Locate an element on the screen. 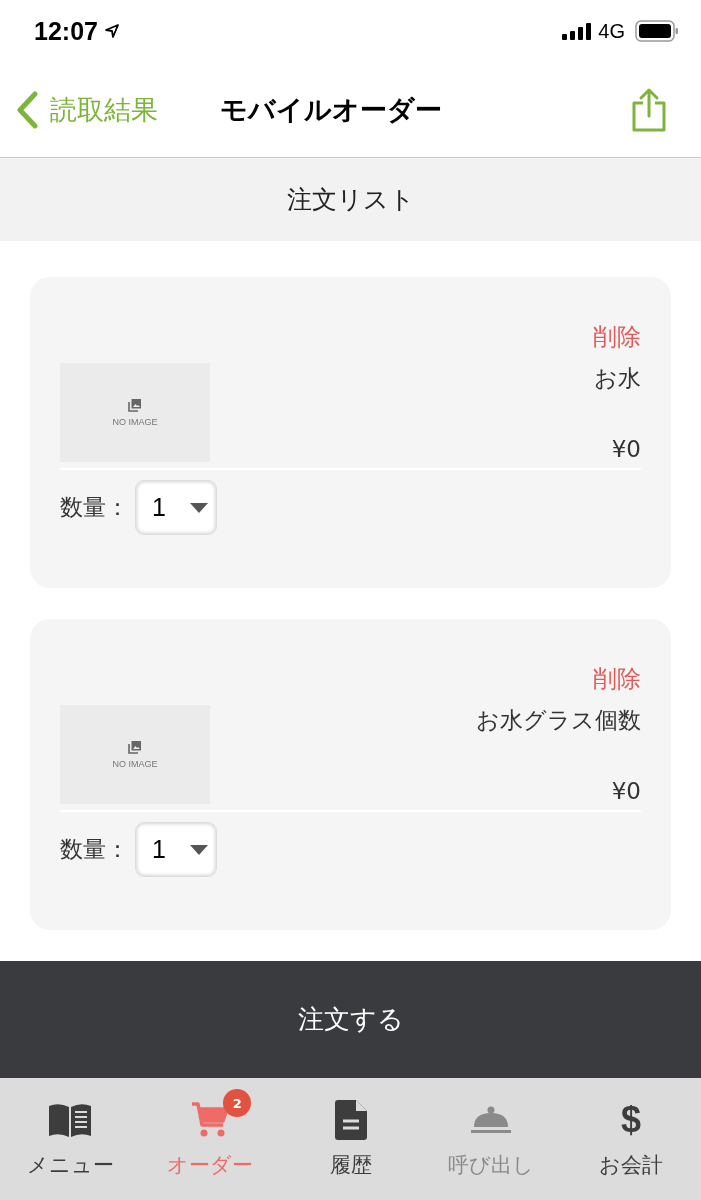 This screenshot has height=1200, width=701. nav-title: モバイルオーダー is located at coordinates (331, 109).